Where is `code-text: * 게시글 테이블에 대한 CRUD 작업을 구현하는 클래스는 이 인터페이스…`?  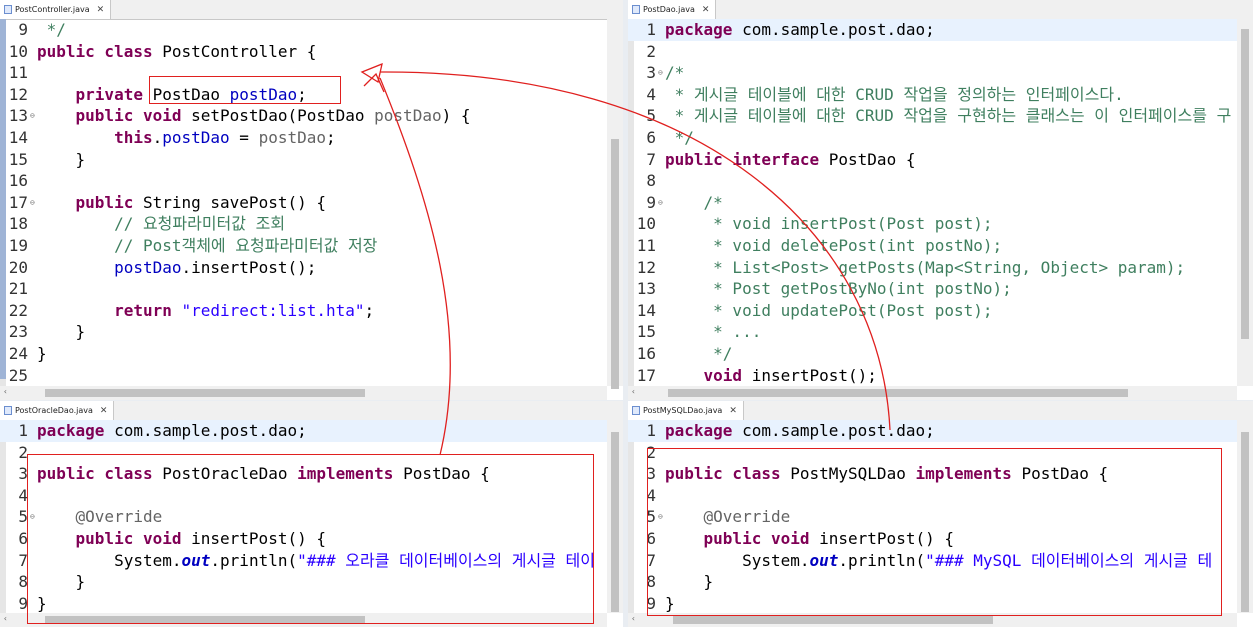
code-text: * 게시글 테이블에 대한 CRUD 작업을 구현하는 클래스는 이 인터페이스… is located at coordinates (948, 116).